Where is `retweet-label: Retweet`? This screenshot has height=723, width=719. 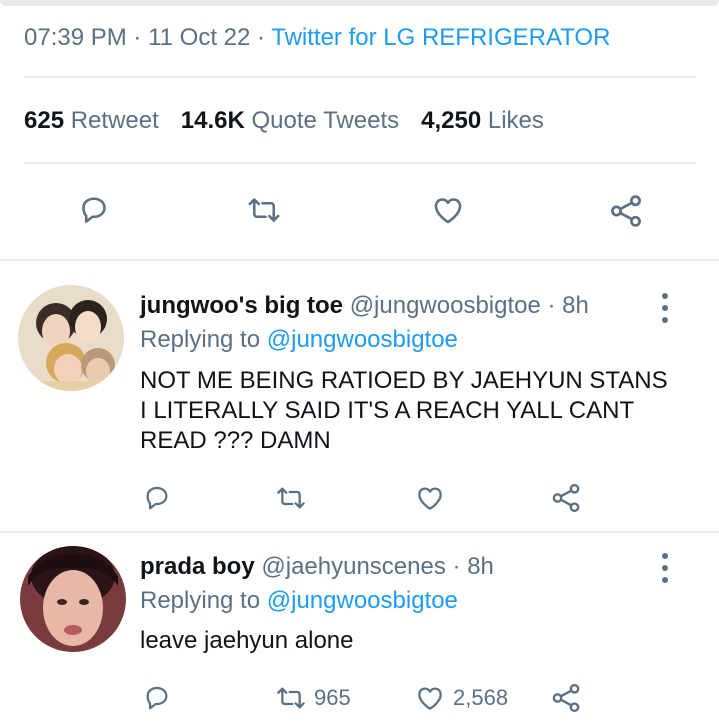 retweet-label: Retweet is located at coordinates (114, 120).